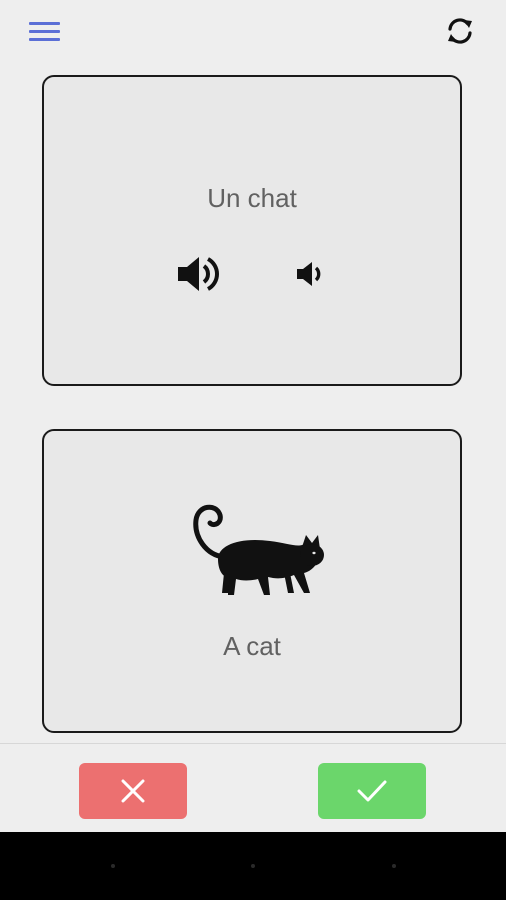 Image resolution: width=506 pixels, height=900 pixels. Describe the element at coordinates (309, 274) in the screenshot. I see `speaker-soft-icon` at that location.